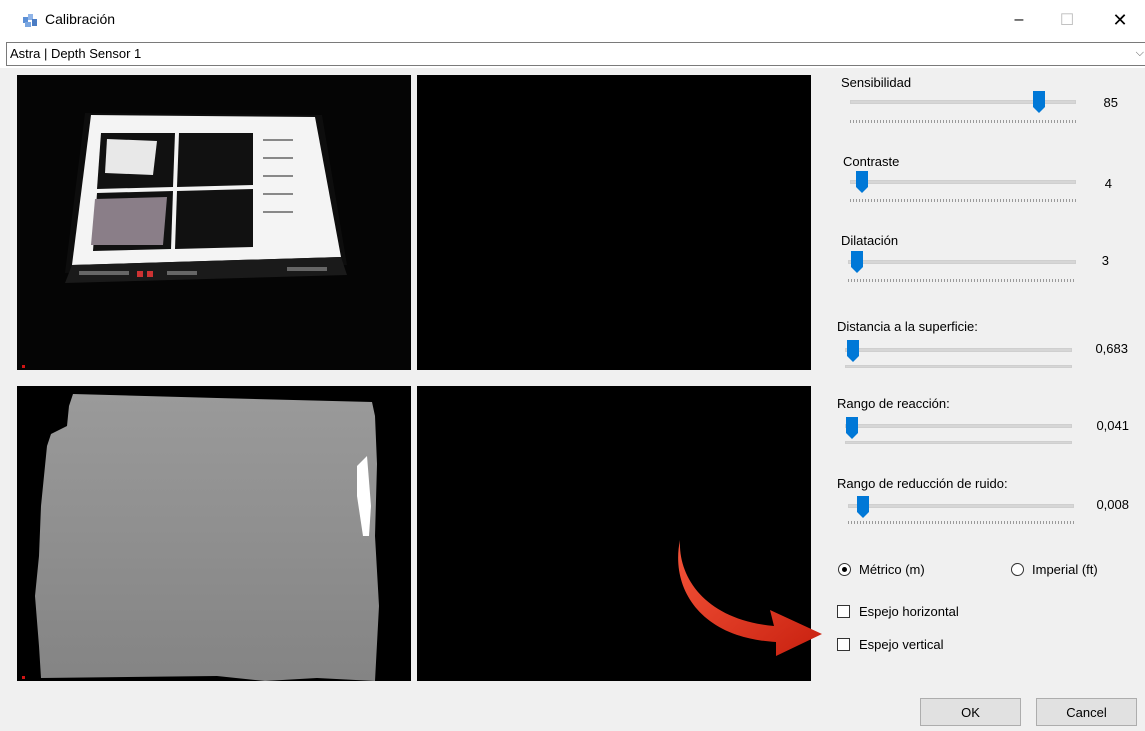  What do you see at coordinates (843, 611) in the screenshot?
I see `mirror-horizontal-box` at bounding box center [843, 611].